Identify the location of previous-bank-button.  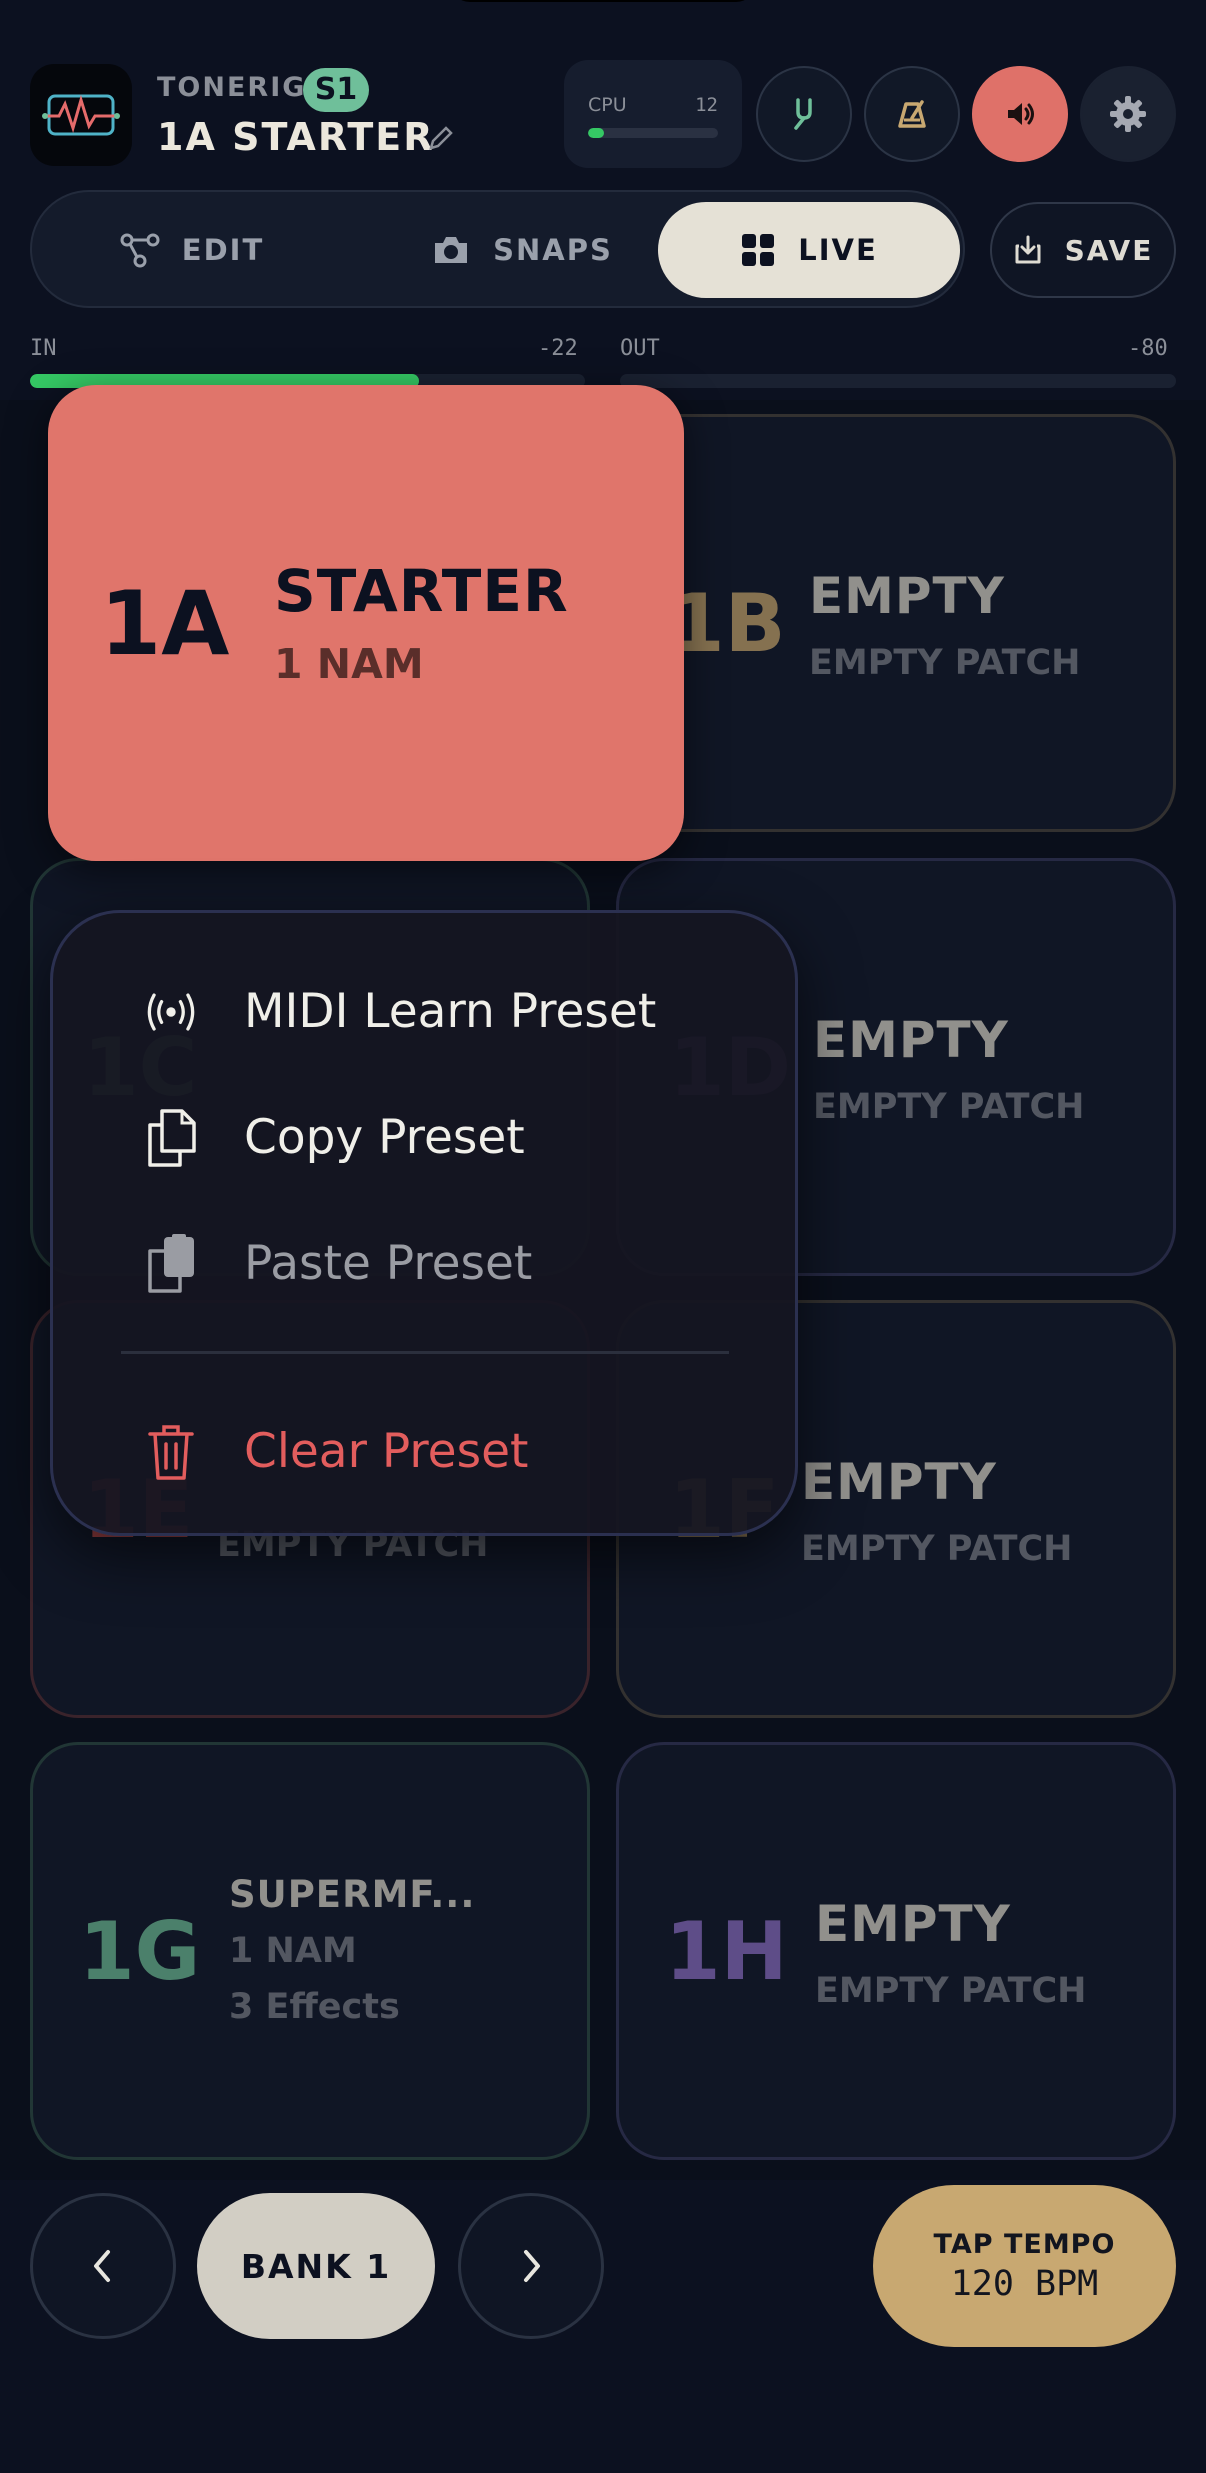
(103, 2266).